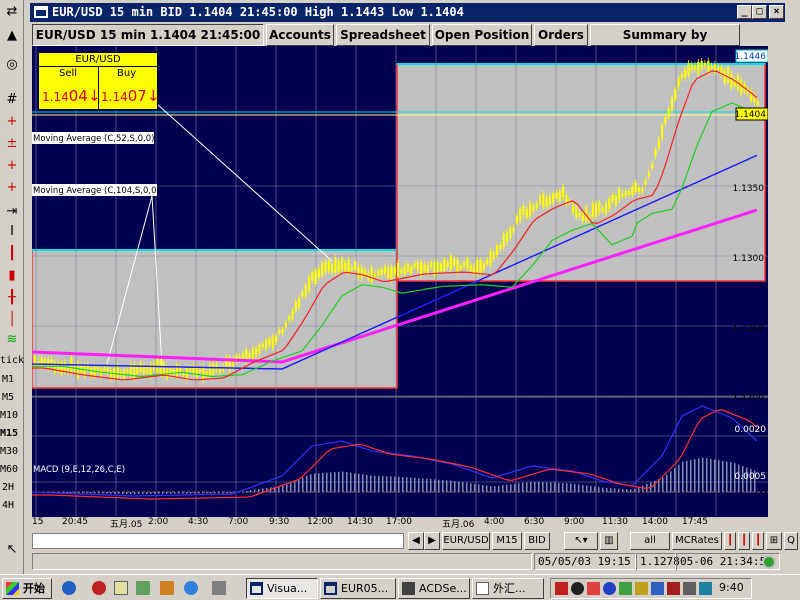  Describe the element at coordinates (12, 187) in the screenshot. I see `cross-icon: +` at that location.